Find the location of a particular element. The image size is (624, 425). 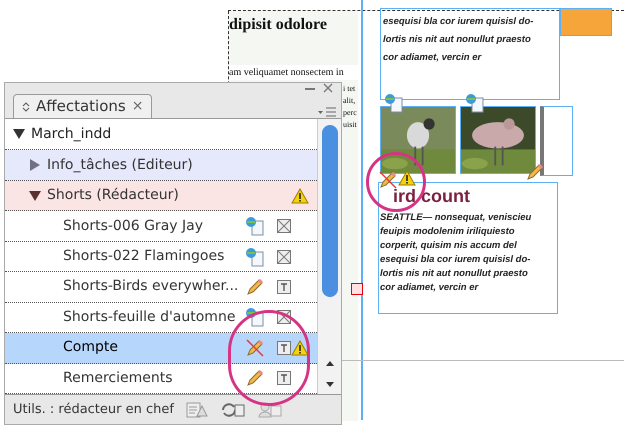

body-text: alit, is located at coordinates (349, 101).